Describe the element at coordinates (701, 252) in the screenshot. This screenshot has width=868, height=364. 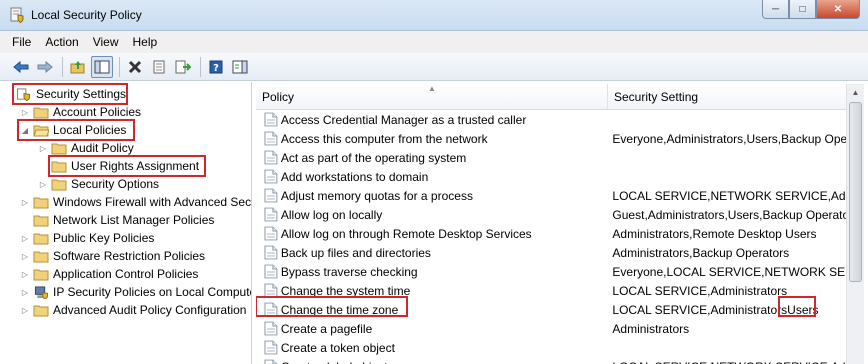
I see `security-setting-text: Administrators,Backup Operators` at that location.